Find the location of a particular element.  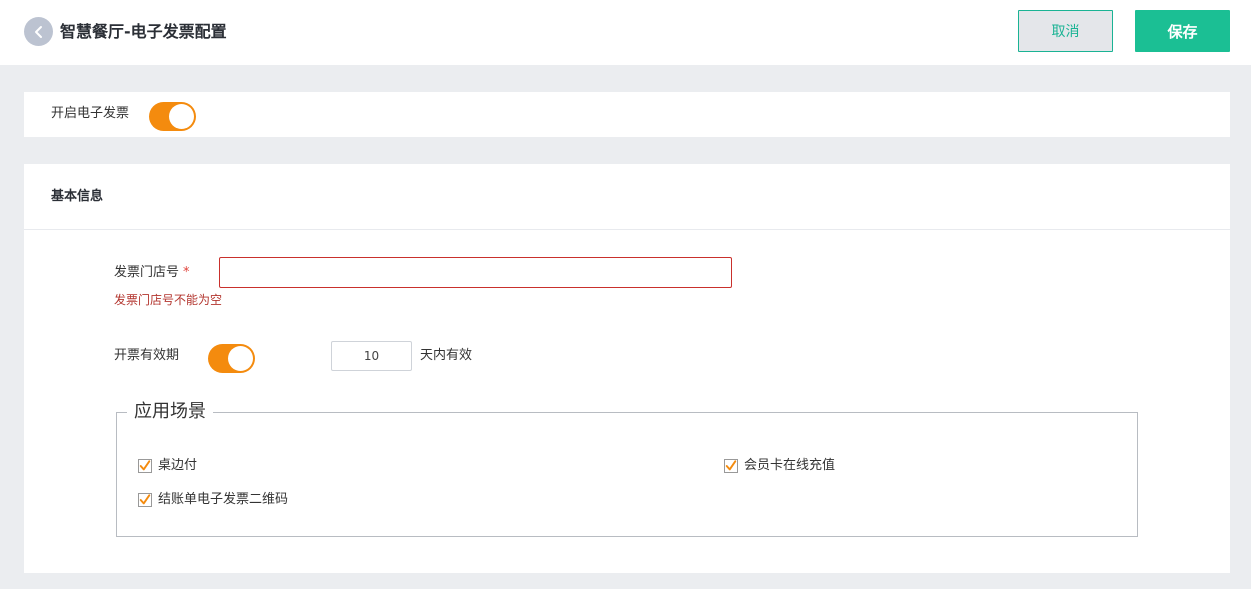

store-no-label: 发票门店号 * is located at coordinates (152, 273).